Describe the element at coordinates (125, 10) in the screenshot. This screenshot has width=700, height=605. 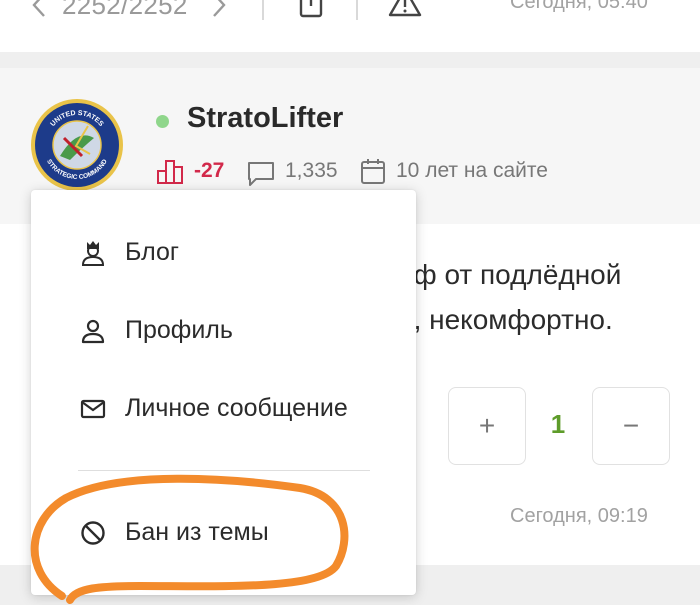
I see `comment-counter: 2252/2252` at that location.